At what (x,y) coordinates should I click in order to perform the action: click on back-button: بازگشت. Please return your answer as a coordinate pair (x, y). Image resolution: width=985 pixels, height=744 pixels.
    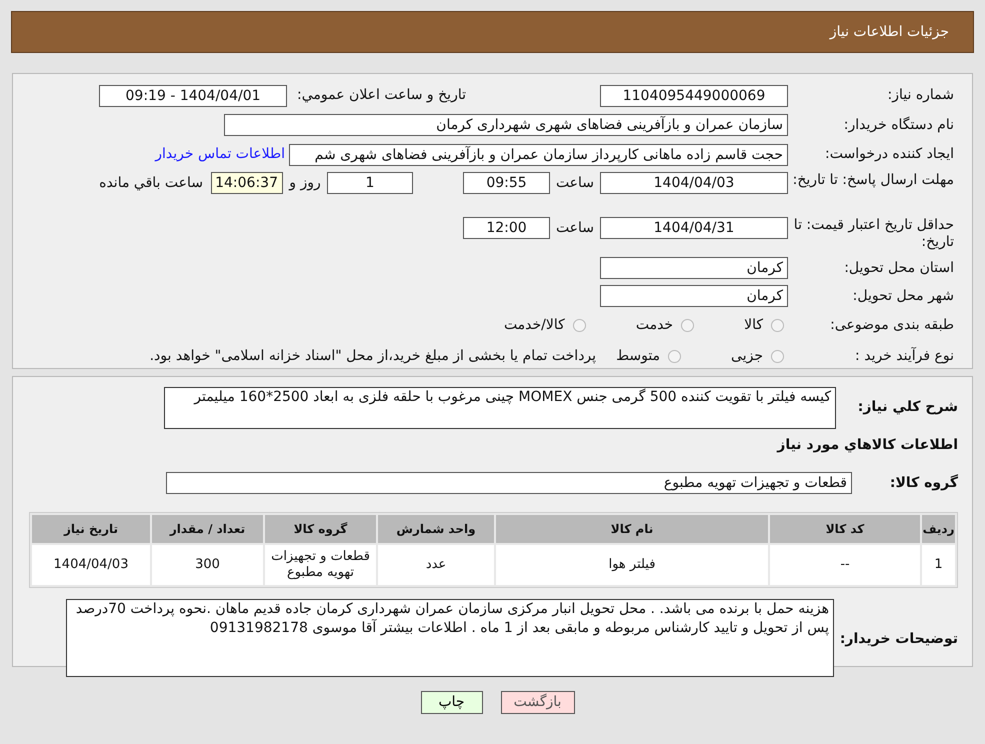
    Looking at the image, I should click on (537, 702).